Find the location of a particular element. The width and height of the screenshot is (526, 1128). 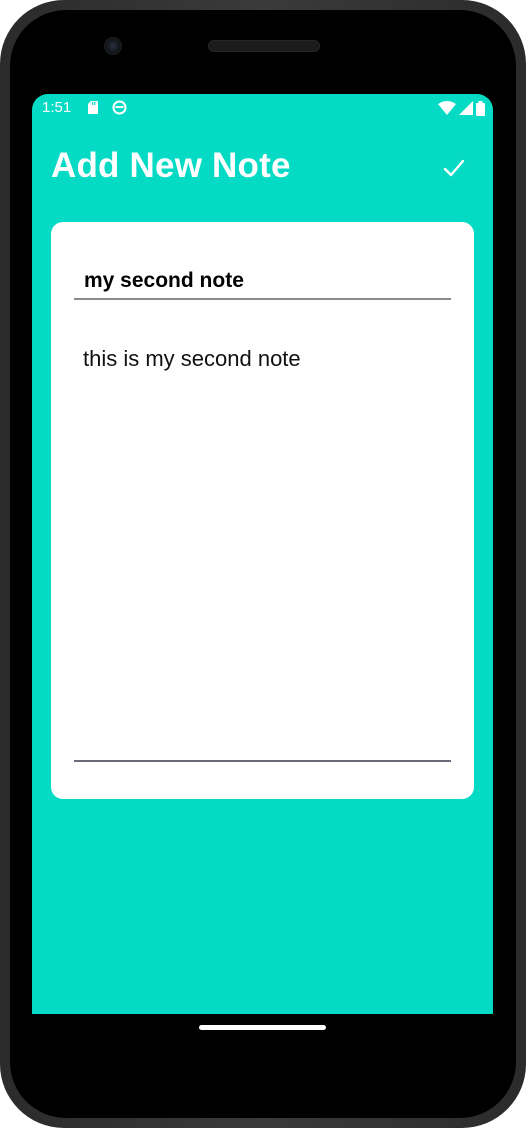

note-title-value: my second note is located at coordinates (164, 280).